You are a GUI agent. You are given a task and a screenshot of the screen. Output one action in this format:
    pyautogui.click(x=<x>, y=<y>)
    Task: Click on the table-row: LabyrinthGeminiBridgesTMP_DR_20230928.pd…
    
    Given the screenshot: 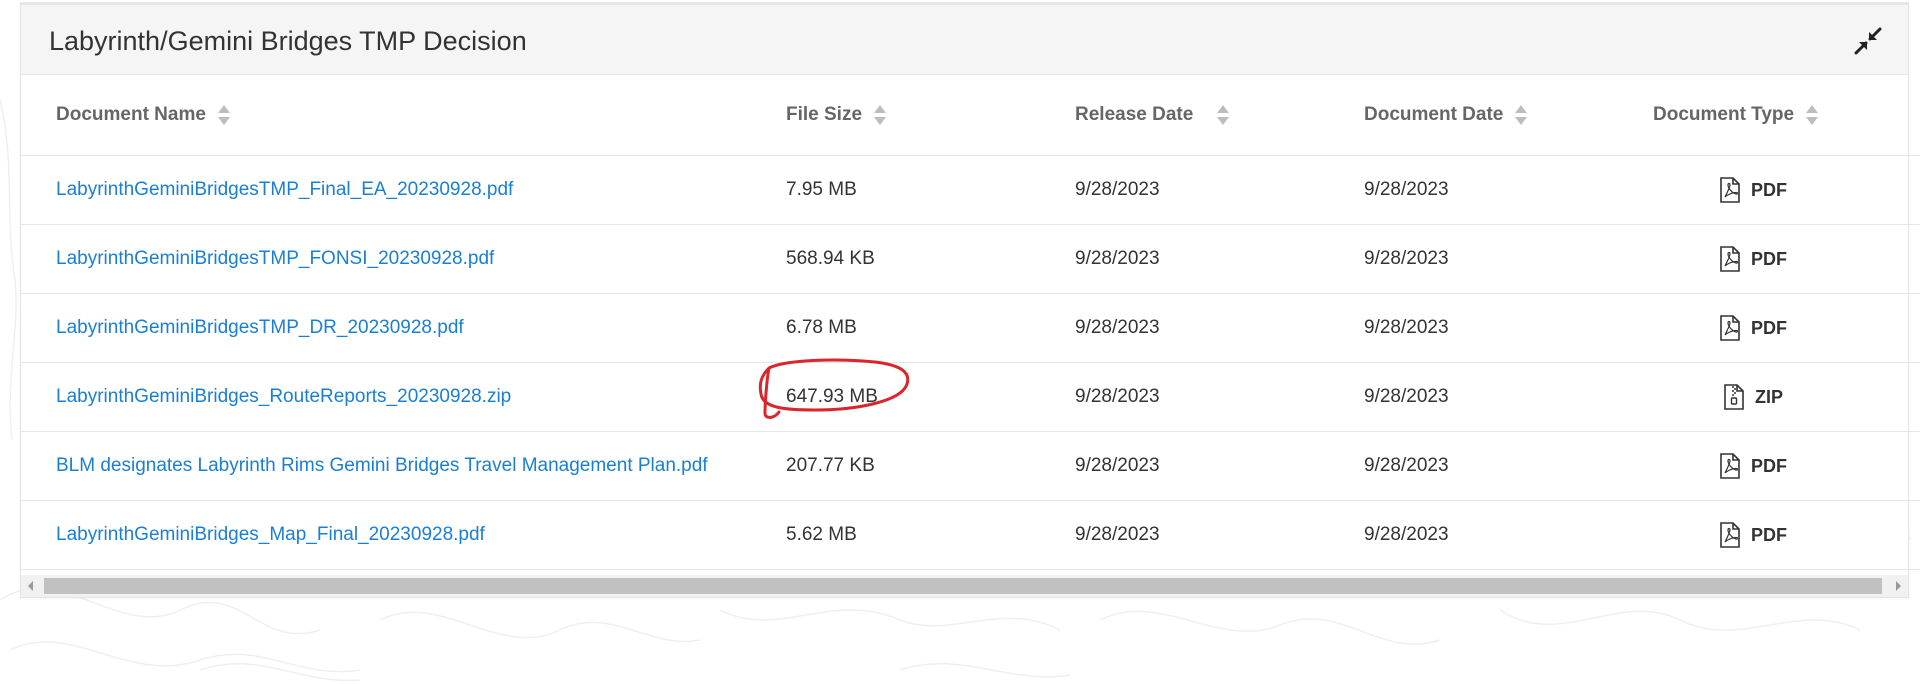 What is the action you would take?
    pyautogui.click(x=970, y=328)
    